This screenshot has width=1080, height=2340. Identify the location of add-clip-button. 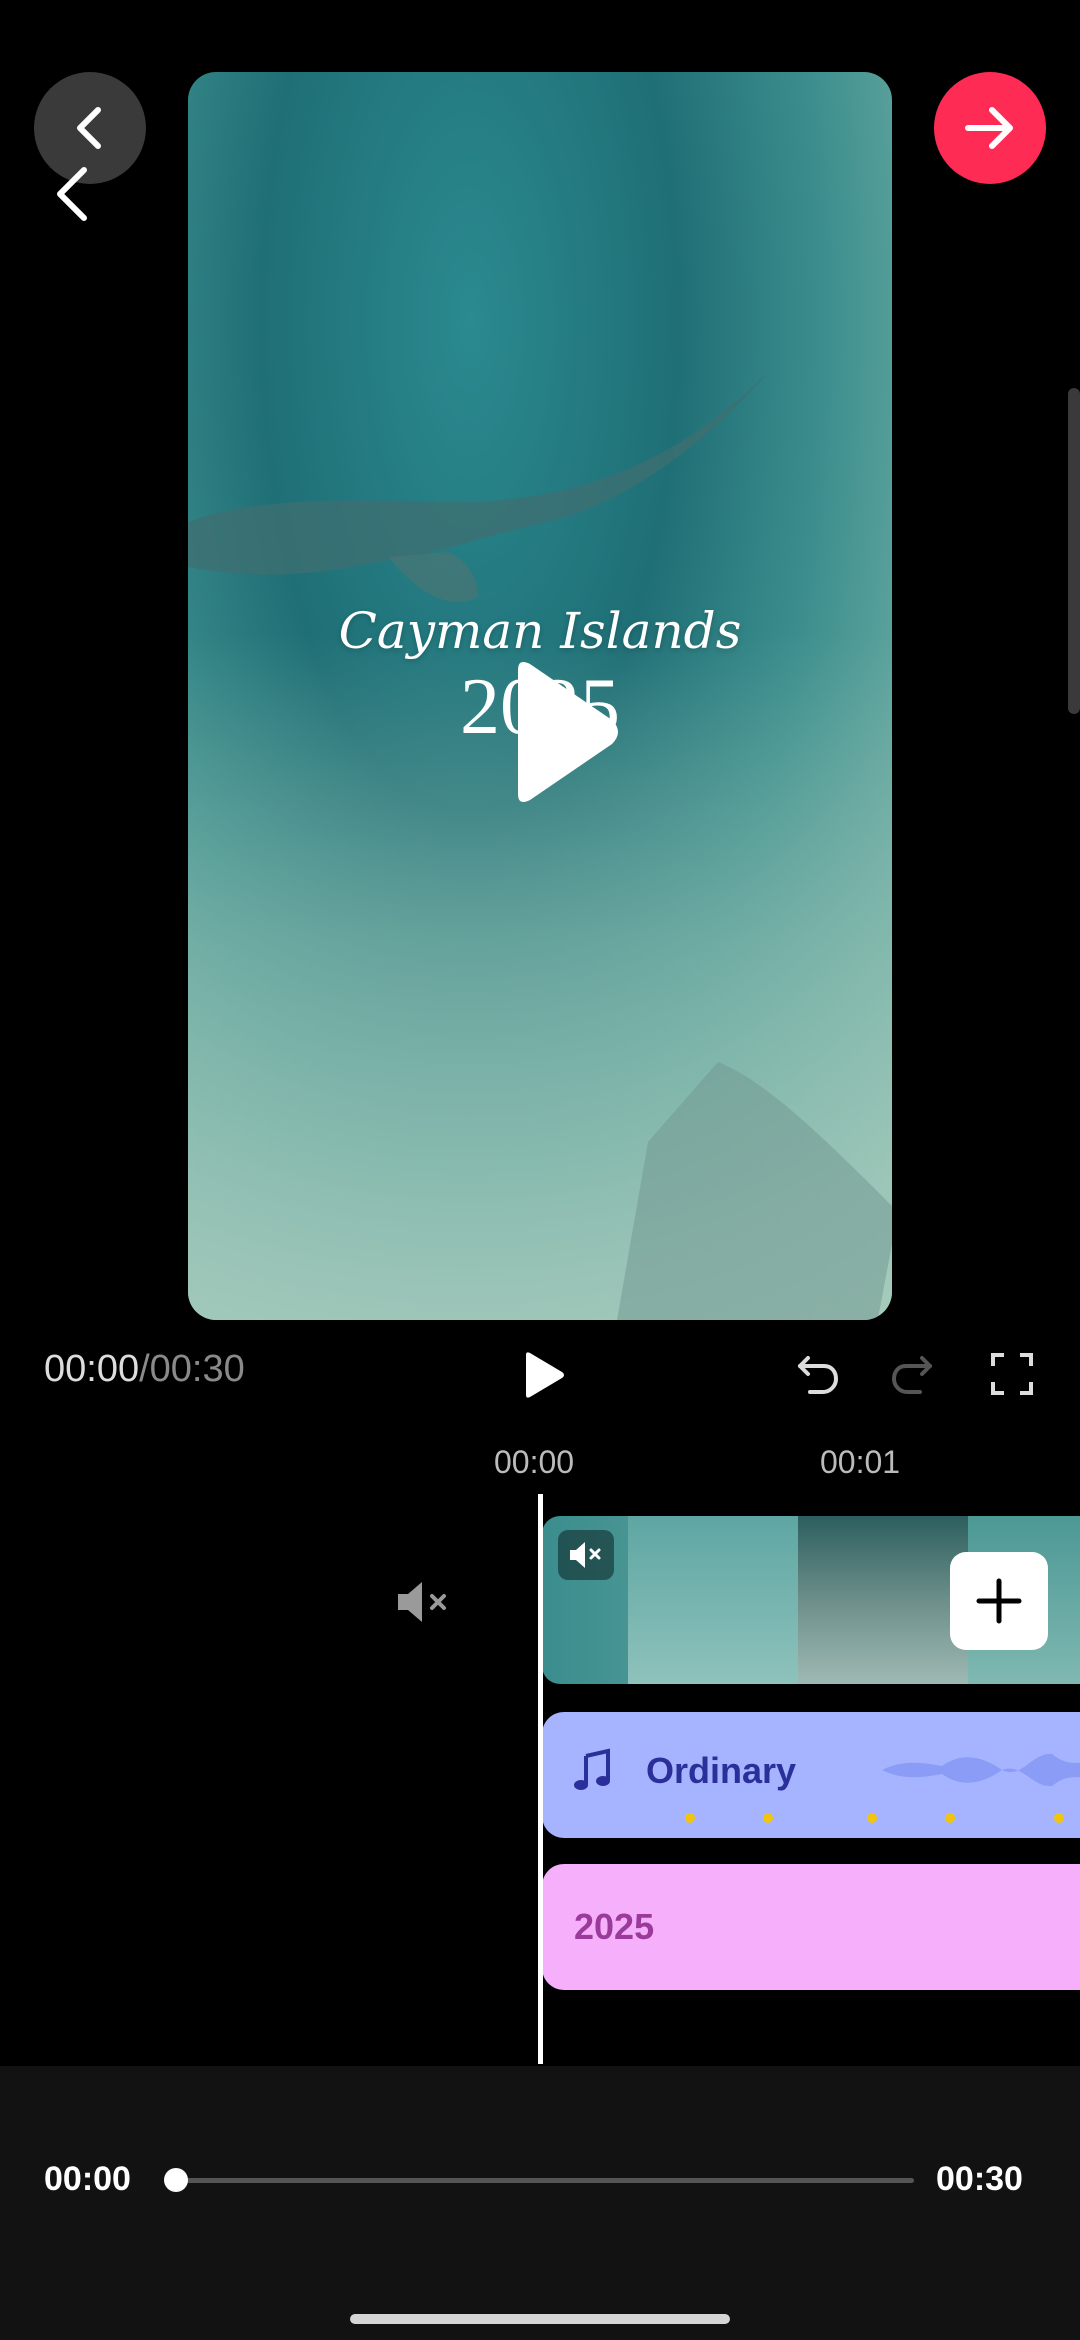
(999, 1601).